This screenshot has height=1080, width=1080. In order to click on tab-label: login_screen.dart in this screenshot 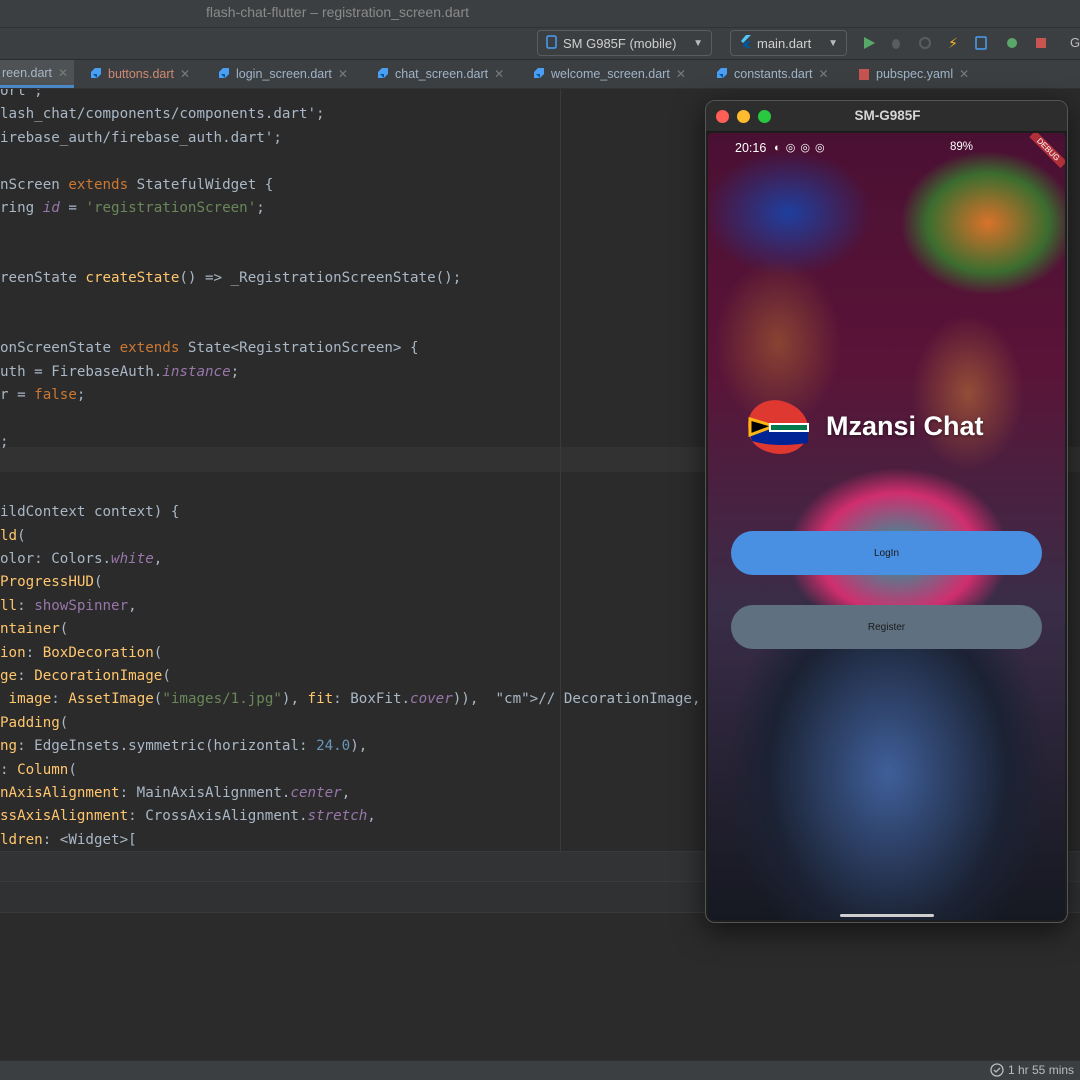, I will do `click(284, 74)`.